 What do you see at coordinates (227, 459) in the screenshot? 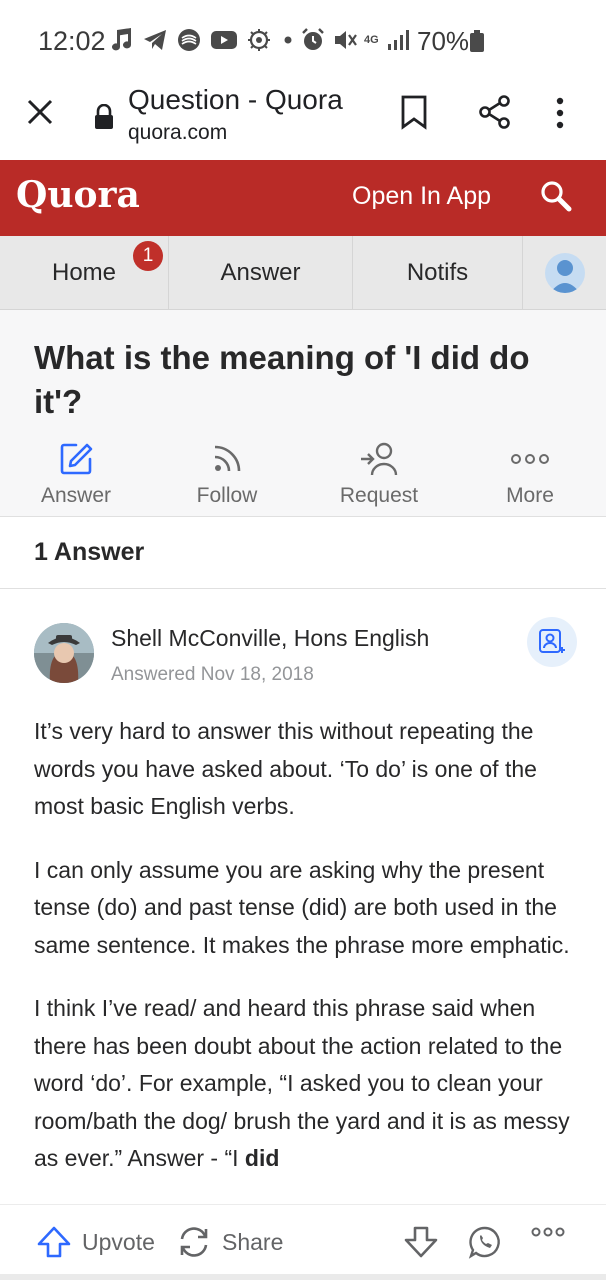
I see `rss-icon` at bounding box center [227, 459].